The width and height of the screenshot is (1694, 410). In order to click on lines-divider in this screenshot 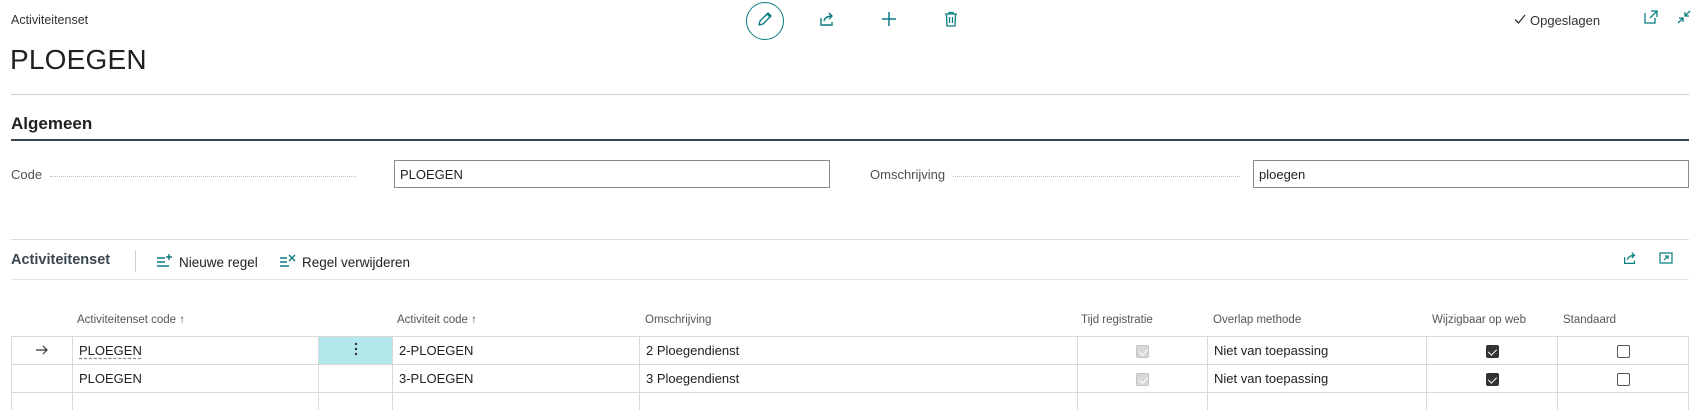, I will do `click(850, 239)`.